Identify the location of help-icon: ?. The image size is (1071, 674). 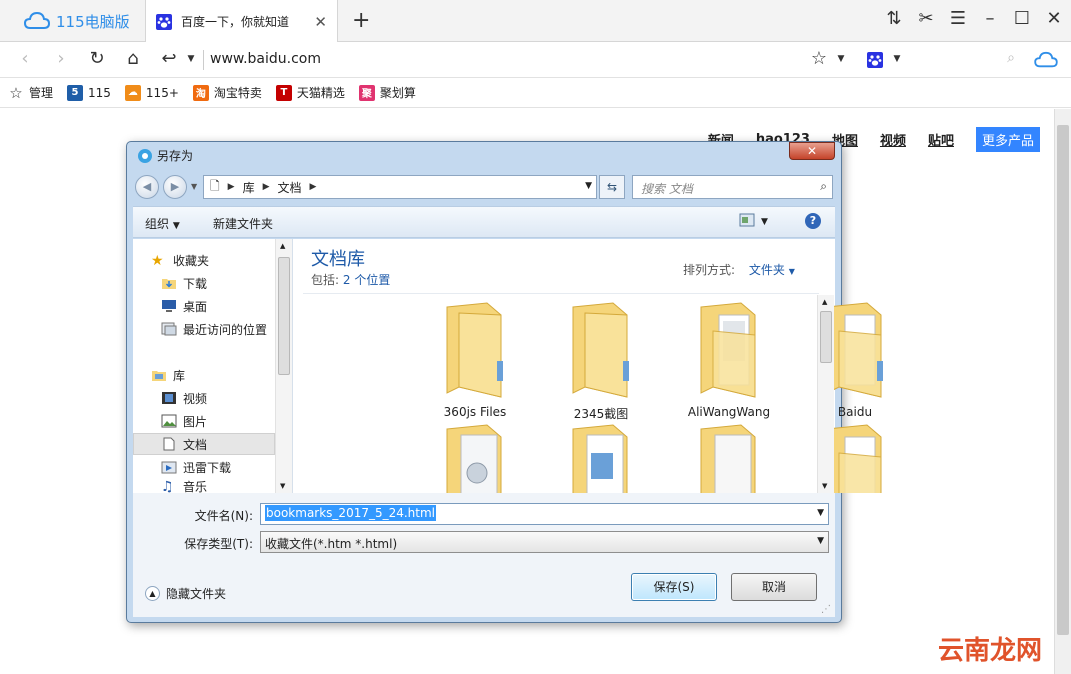
(813, 221).